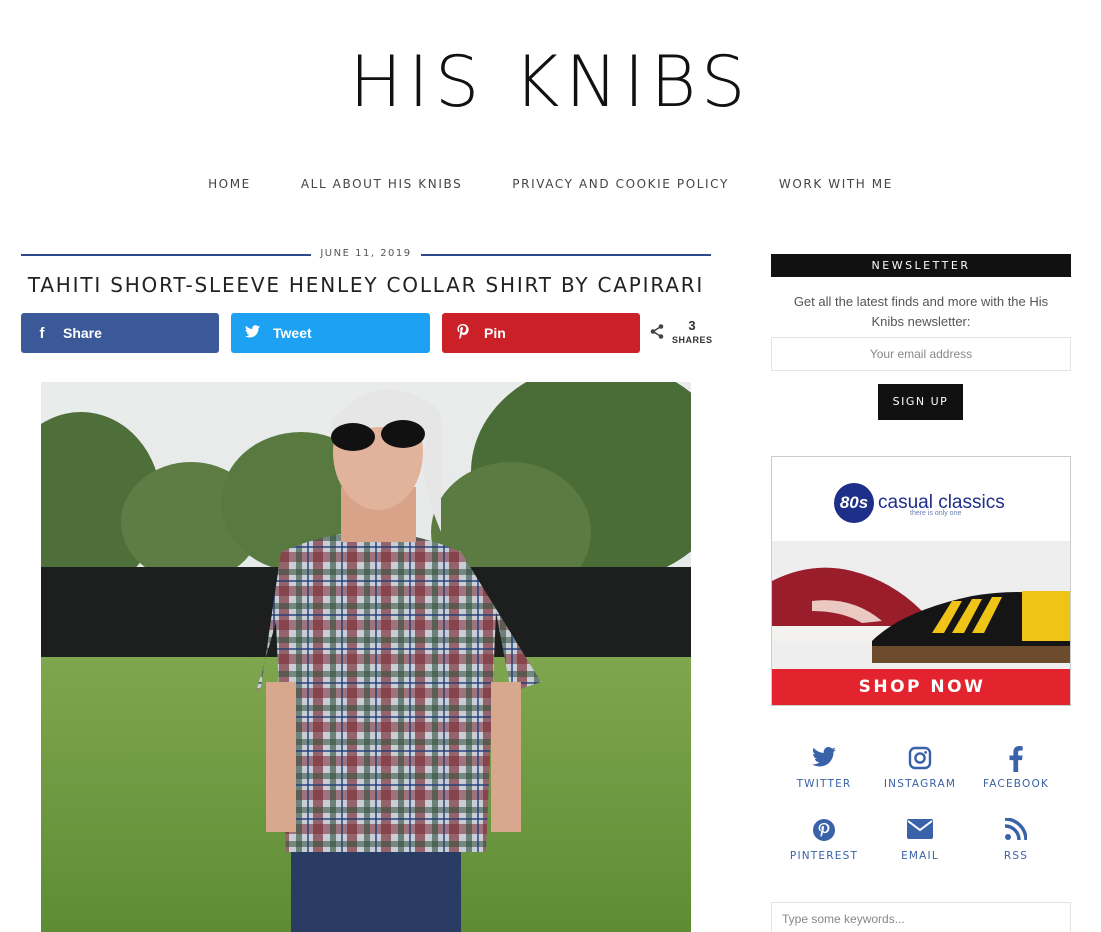 This screenshot has height=932, width=1101. What do you see at coordinates (120, 333) in the screenshot?
I see `facebook-share-button: f Share` at bounding box center [120, 333].